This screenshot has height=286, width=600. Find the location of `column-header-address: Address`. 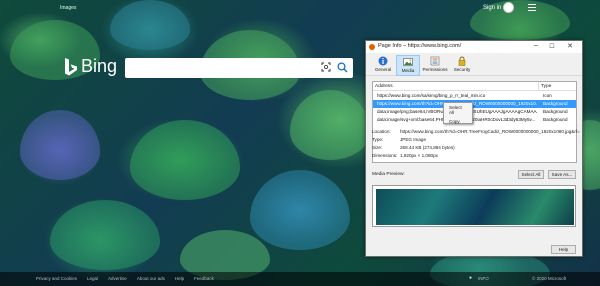

column-header-address: Address is located at coordinates (455, 86).